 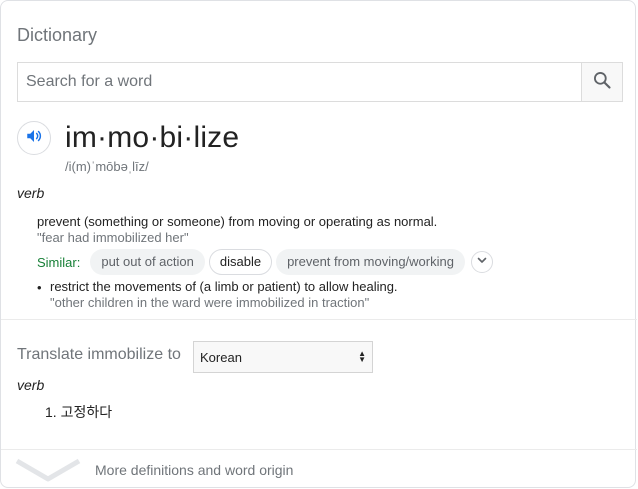 I want to click on language-selected: Korean, so click(x=221, y=357).